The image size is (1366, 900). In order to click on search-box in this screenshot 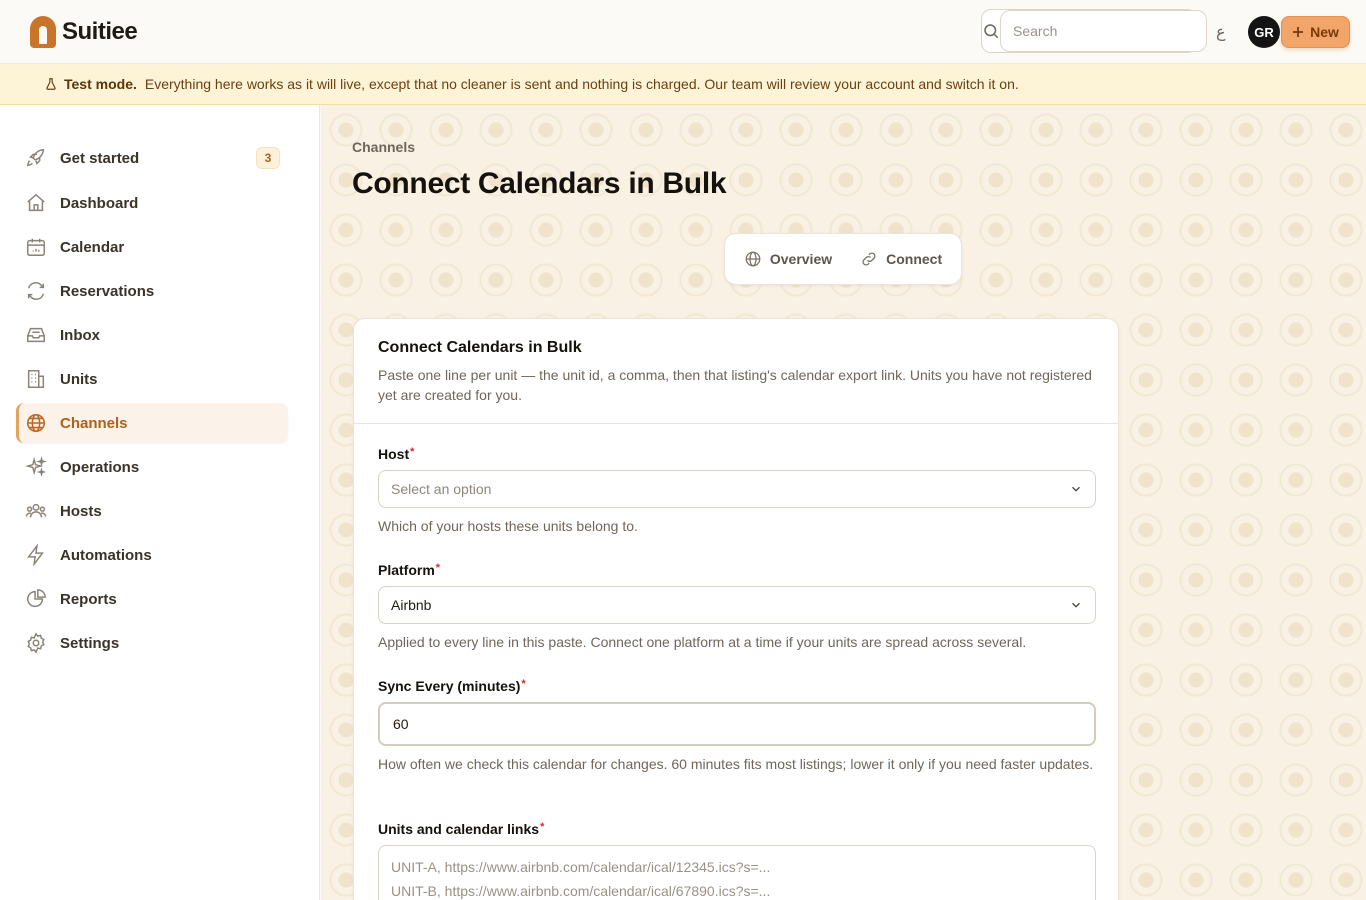, I will do `click(1094, 31)`.